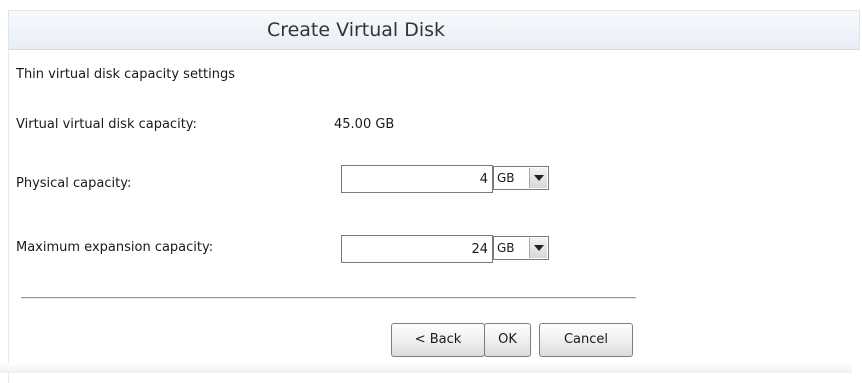 Image resolution: width=862 pixels, height=383 pixels. What do you see at coordinates (115, 247) in the screenshot?
I see `max-expansion-capacity-label: Maximum expansion capacity:` at bounding box center [115, 247].